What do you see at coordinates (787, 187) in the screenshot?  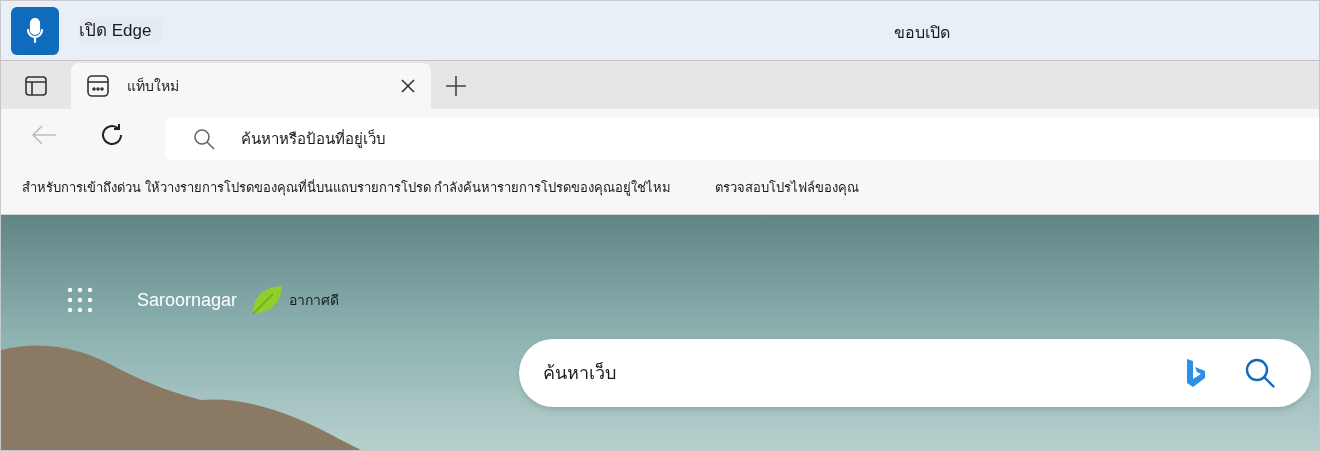 I see `check-profile-link: ตรวจสอบโปรไฟล์ของคุณ` at bounding box center [787, 187].